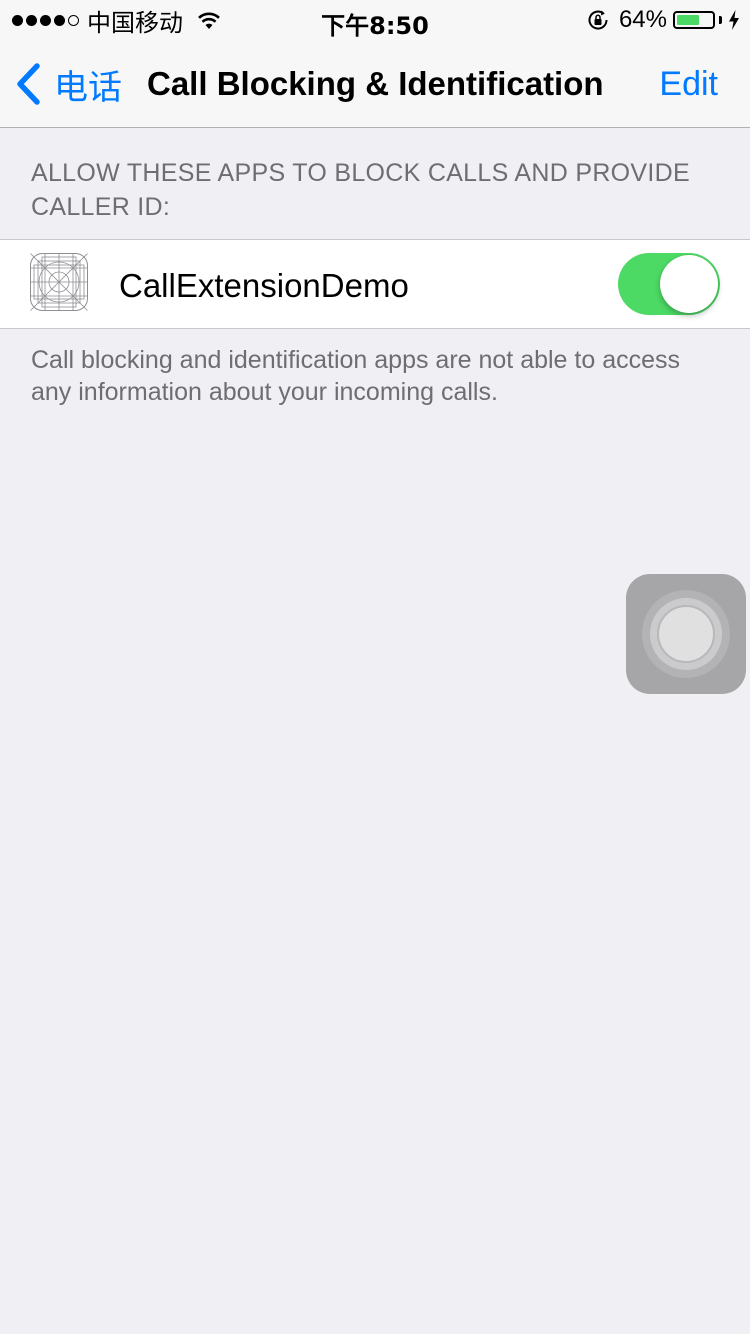  I want to click on app-enable-toggle, so click(669, 284).